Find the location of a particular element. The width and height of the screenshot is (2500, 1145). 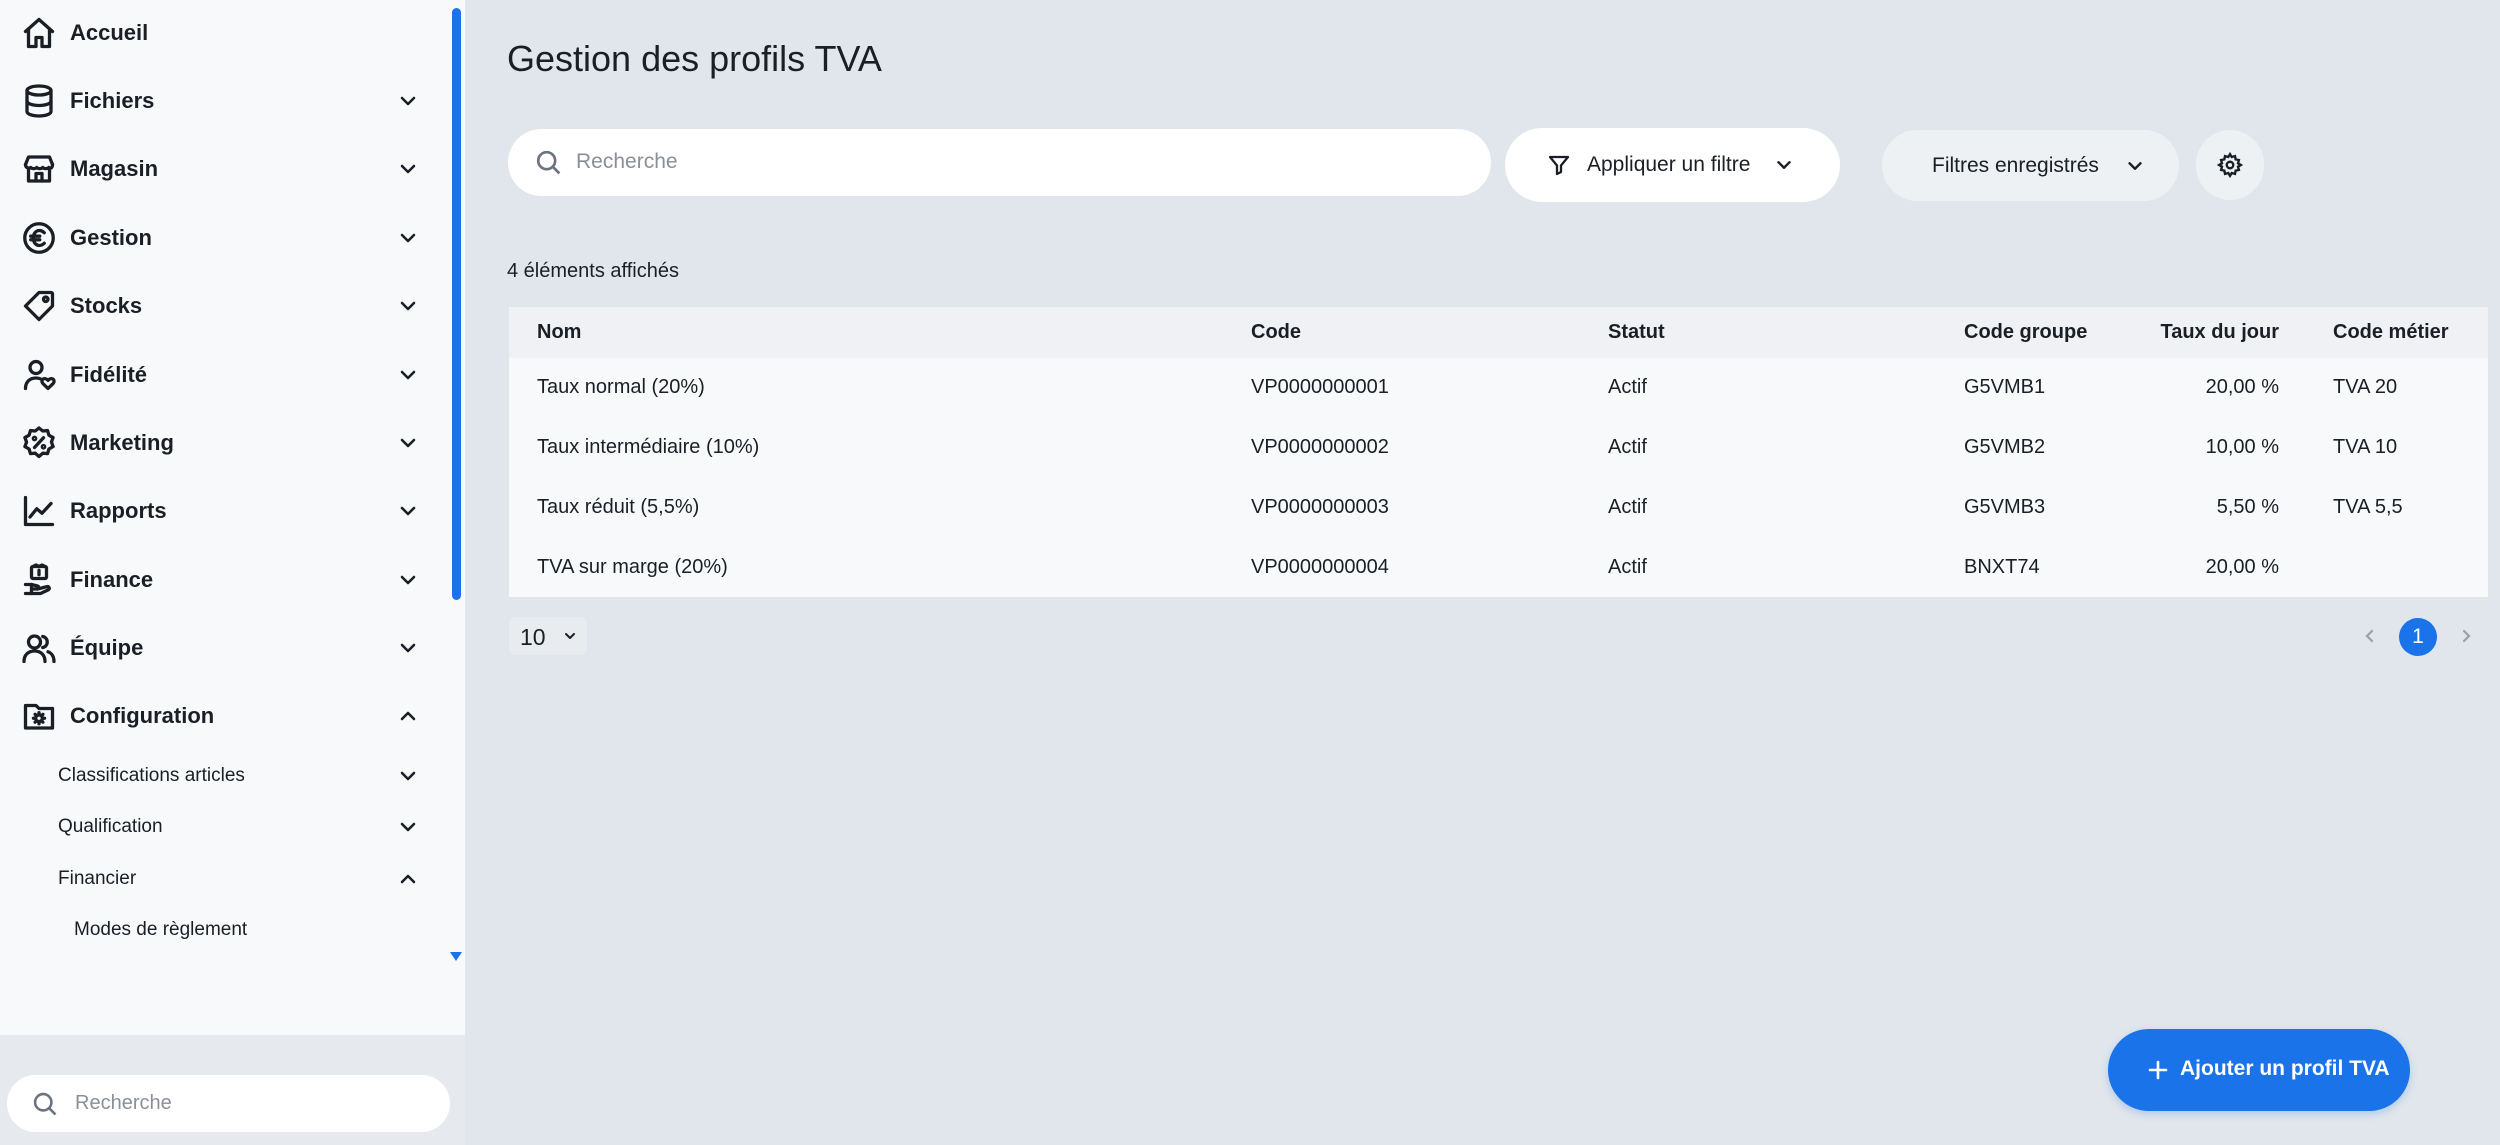

cell-code: VP0000000004 is located at coordinates (1320, 567).